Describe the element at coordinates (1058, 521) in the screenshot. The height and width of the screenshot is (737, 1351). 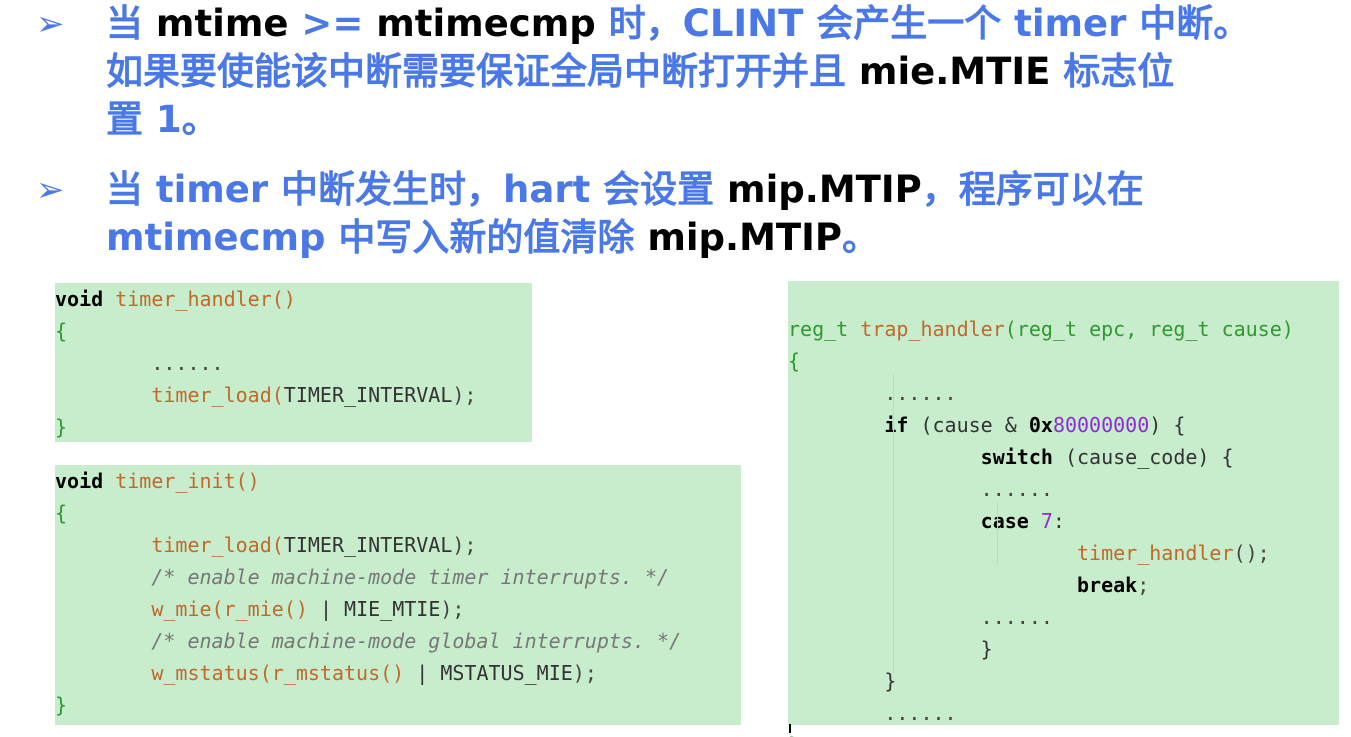
I see `code-token: :` at that location.